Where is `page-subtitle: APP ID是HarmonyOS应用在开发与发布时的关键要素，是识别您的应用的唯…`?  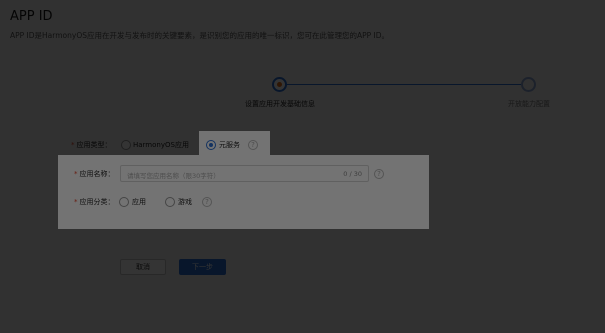 page-subtitle: APP ID是HarmonyOS应用在开发与发布时的关键要素，是识别您的应用的唯… is located at coordinates (200, 35).